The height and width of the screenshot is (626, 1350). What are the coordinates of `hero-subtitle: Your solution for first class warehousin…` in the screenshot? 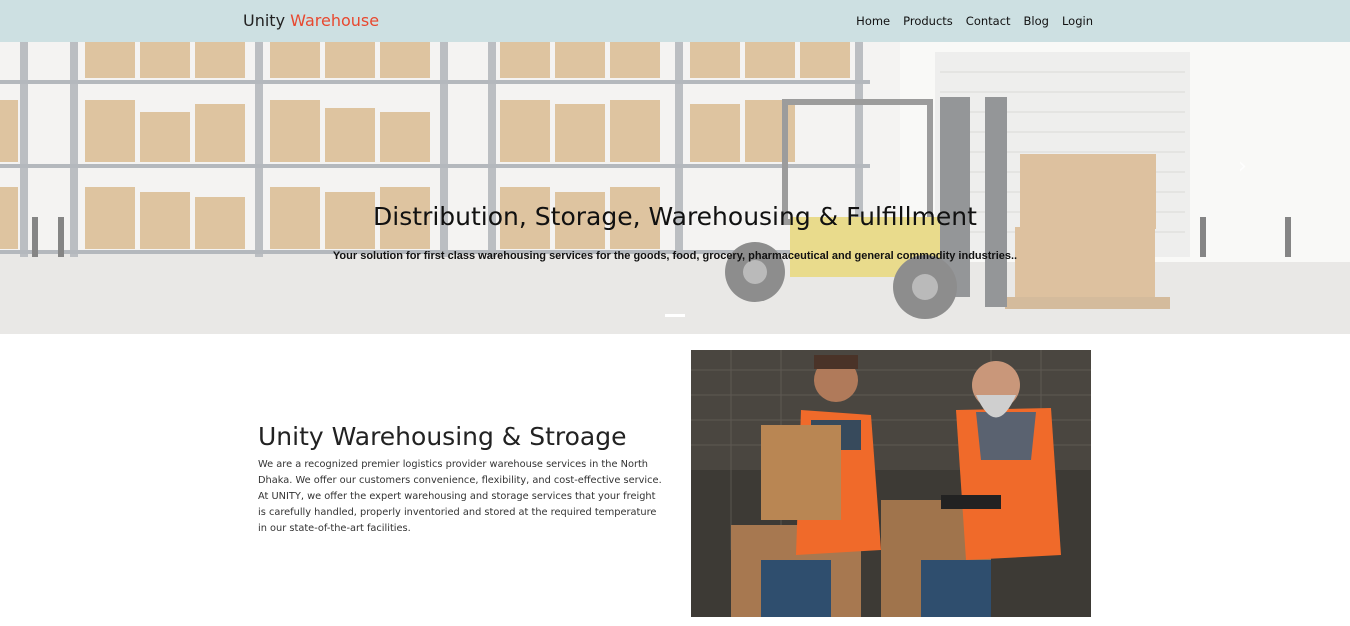 It's located at (675, 256).